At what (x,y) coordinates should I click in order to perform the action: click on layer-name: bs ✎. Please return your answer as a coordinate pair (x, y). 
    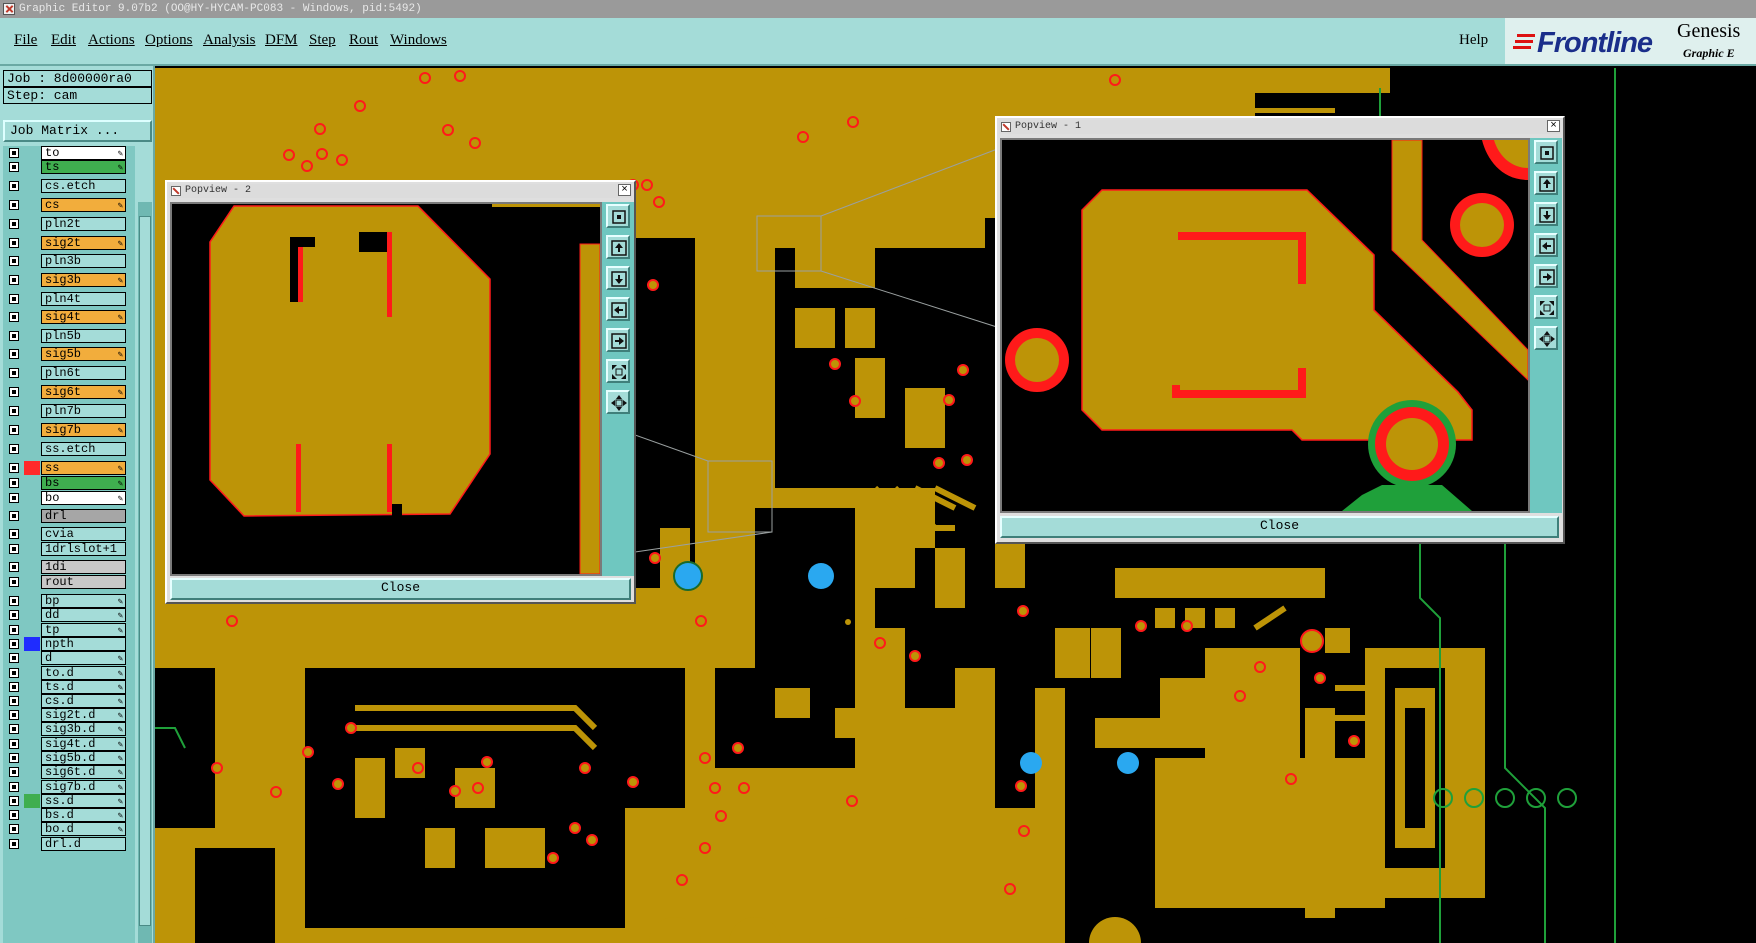
    Looking at the image, I should click on (83, 483).